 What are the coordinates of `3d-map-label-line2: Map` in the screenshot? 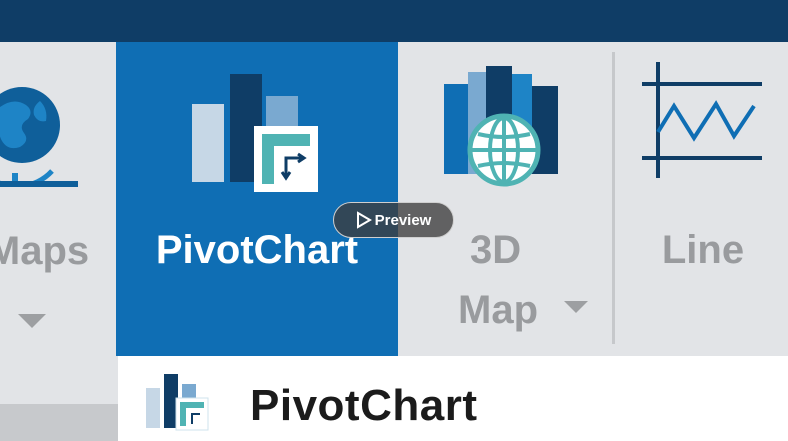 It's located at (498, 310).